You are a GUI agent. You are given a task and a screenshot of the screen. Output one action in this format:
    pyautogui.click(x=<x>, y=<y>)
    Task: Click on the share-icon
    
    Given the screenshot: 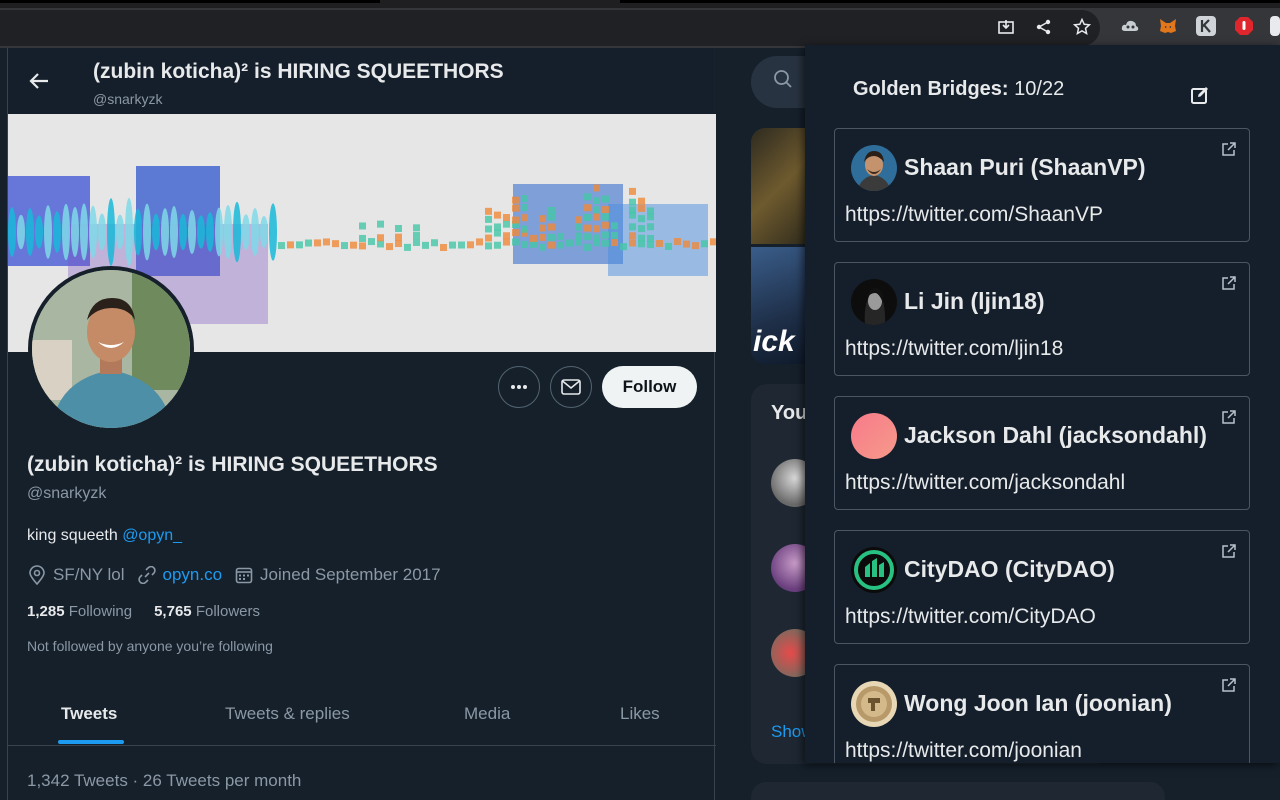 What is the action you would take?
    pyautogui.click(x=1044, y=27)
    